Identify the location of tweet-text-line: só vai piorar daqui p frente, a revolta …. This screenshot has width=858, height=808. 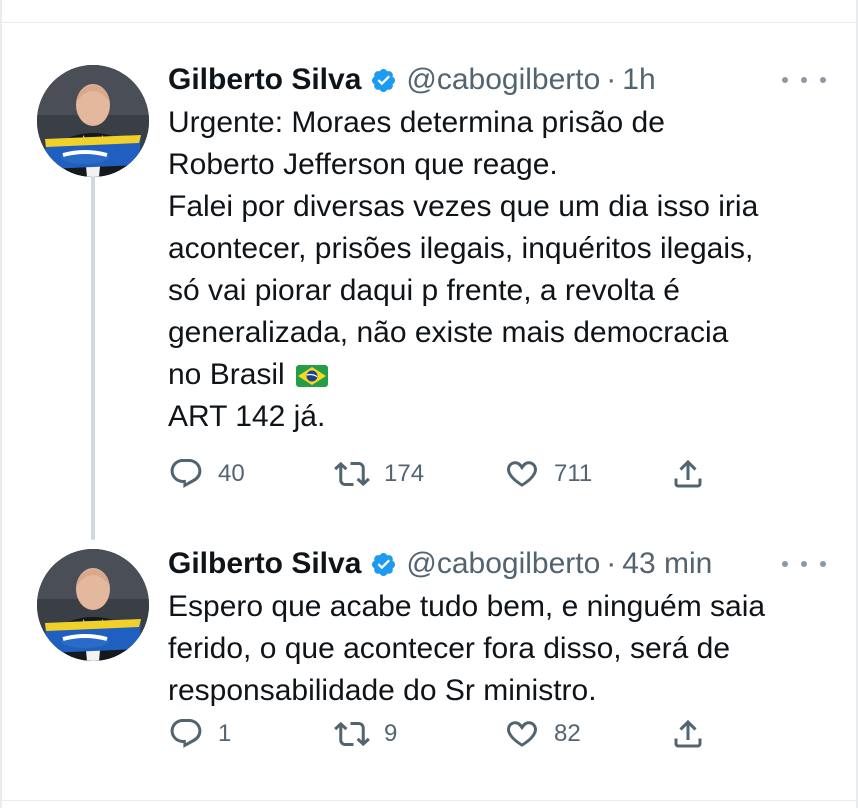
(424, 290).